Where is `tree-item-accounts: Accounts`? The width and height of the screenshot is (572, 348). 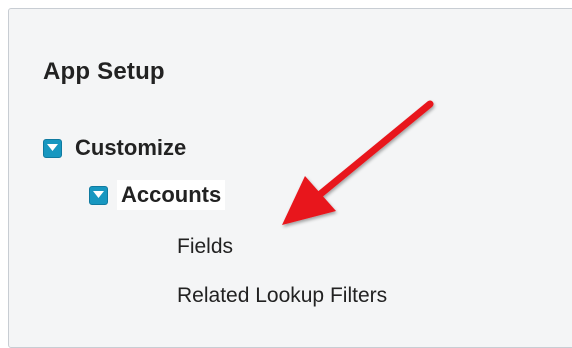
tree-item-accounts: Accounts is located at coordinates (157, 195).